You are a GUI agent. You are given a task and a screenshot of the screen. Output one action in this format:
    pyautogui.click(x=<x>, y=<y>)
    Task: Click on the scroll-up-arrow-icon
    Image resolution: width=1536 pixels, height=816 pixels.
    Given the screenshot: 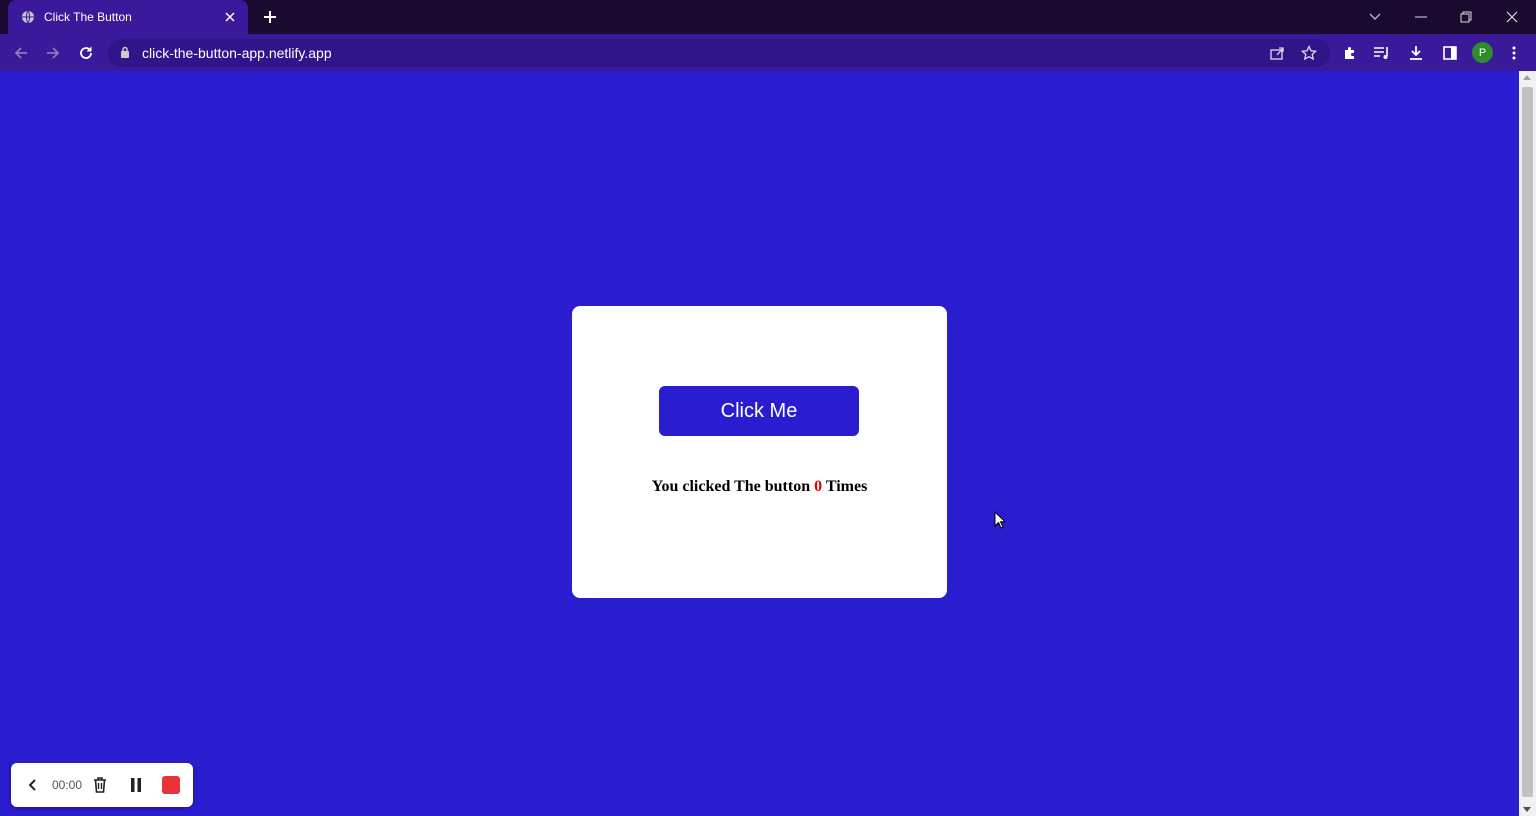 What is the action you would take?
    pyautogui.click(x=1527, y=77)
    